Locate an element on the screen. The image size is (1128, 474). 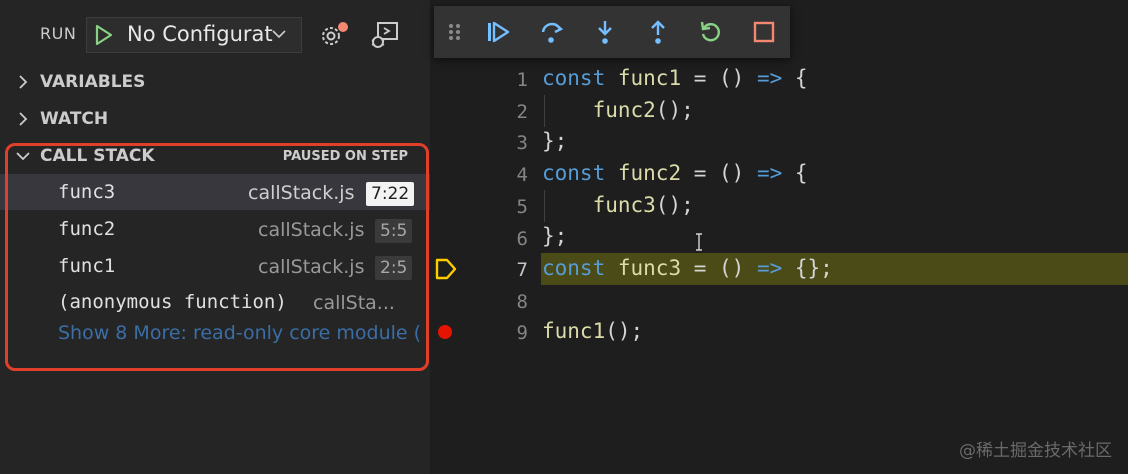
section-variables: VARIABLES is located at coordinates (215, 82).